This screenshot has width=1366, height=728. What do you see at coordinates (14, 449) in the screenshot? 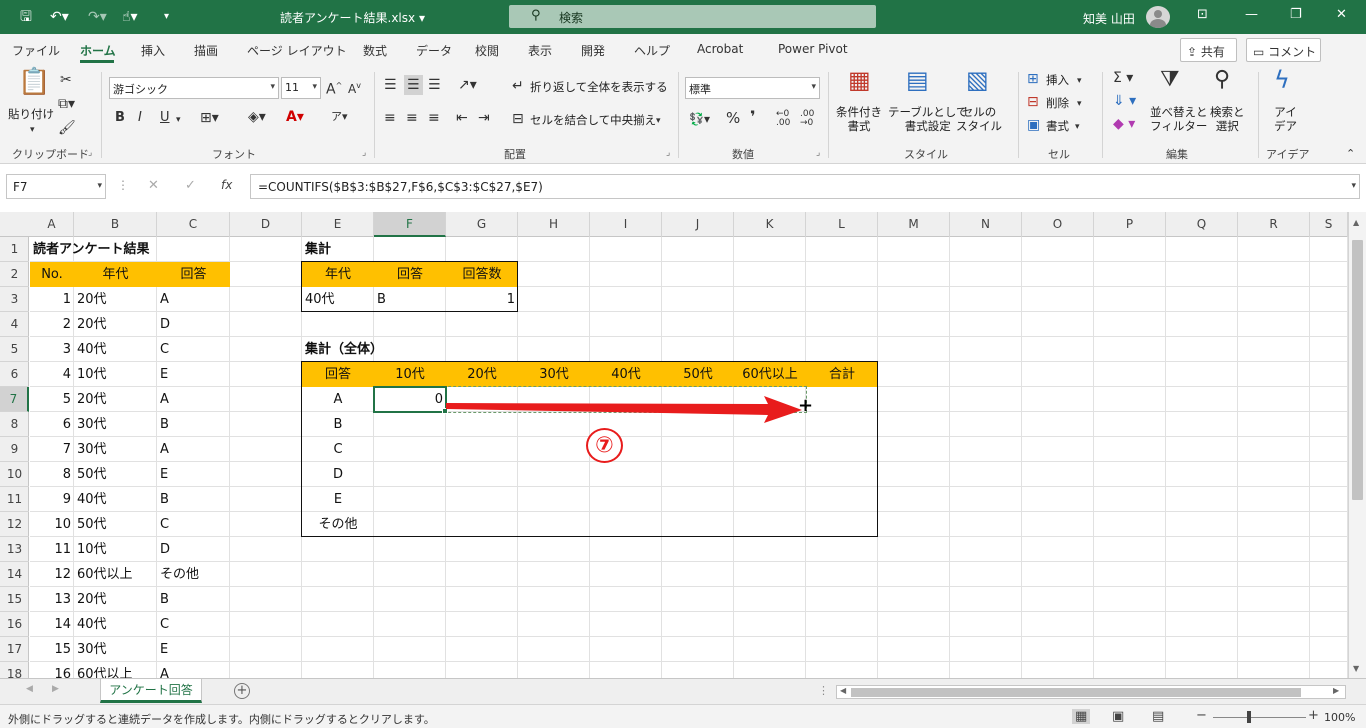
I see `row-header-9: 9` at bounding box center [14, 449].